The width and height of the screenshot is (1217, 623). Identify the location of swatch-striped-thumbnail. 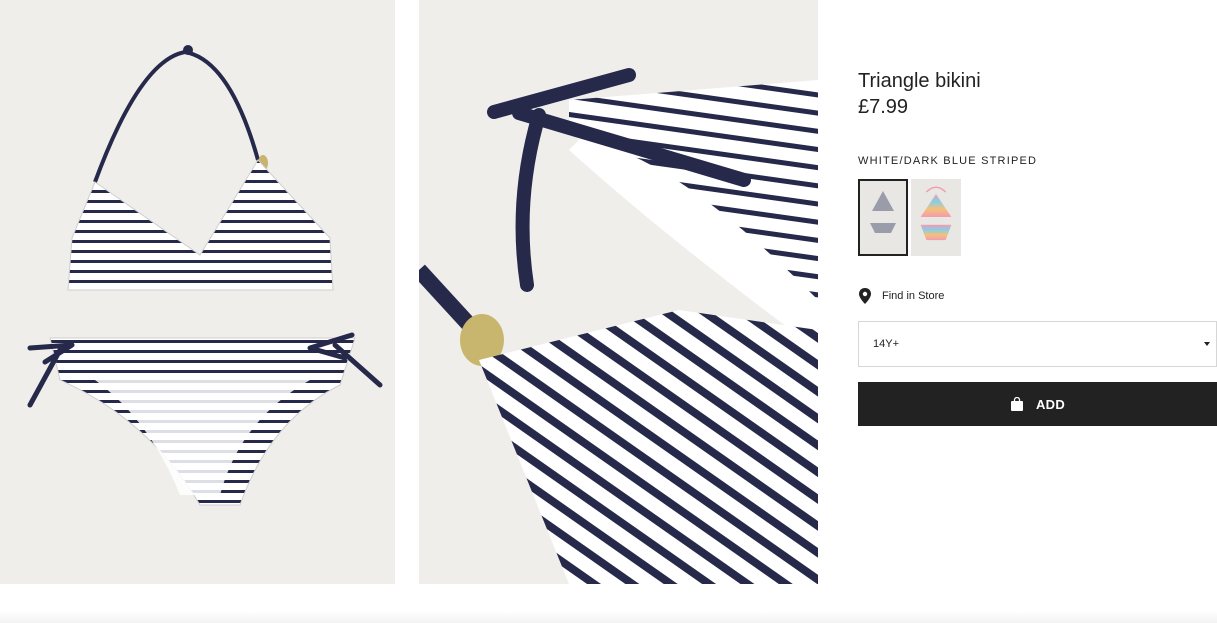
(883, 217).